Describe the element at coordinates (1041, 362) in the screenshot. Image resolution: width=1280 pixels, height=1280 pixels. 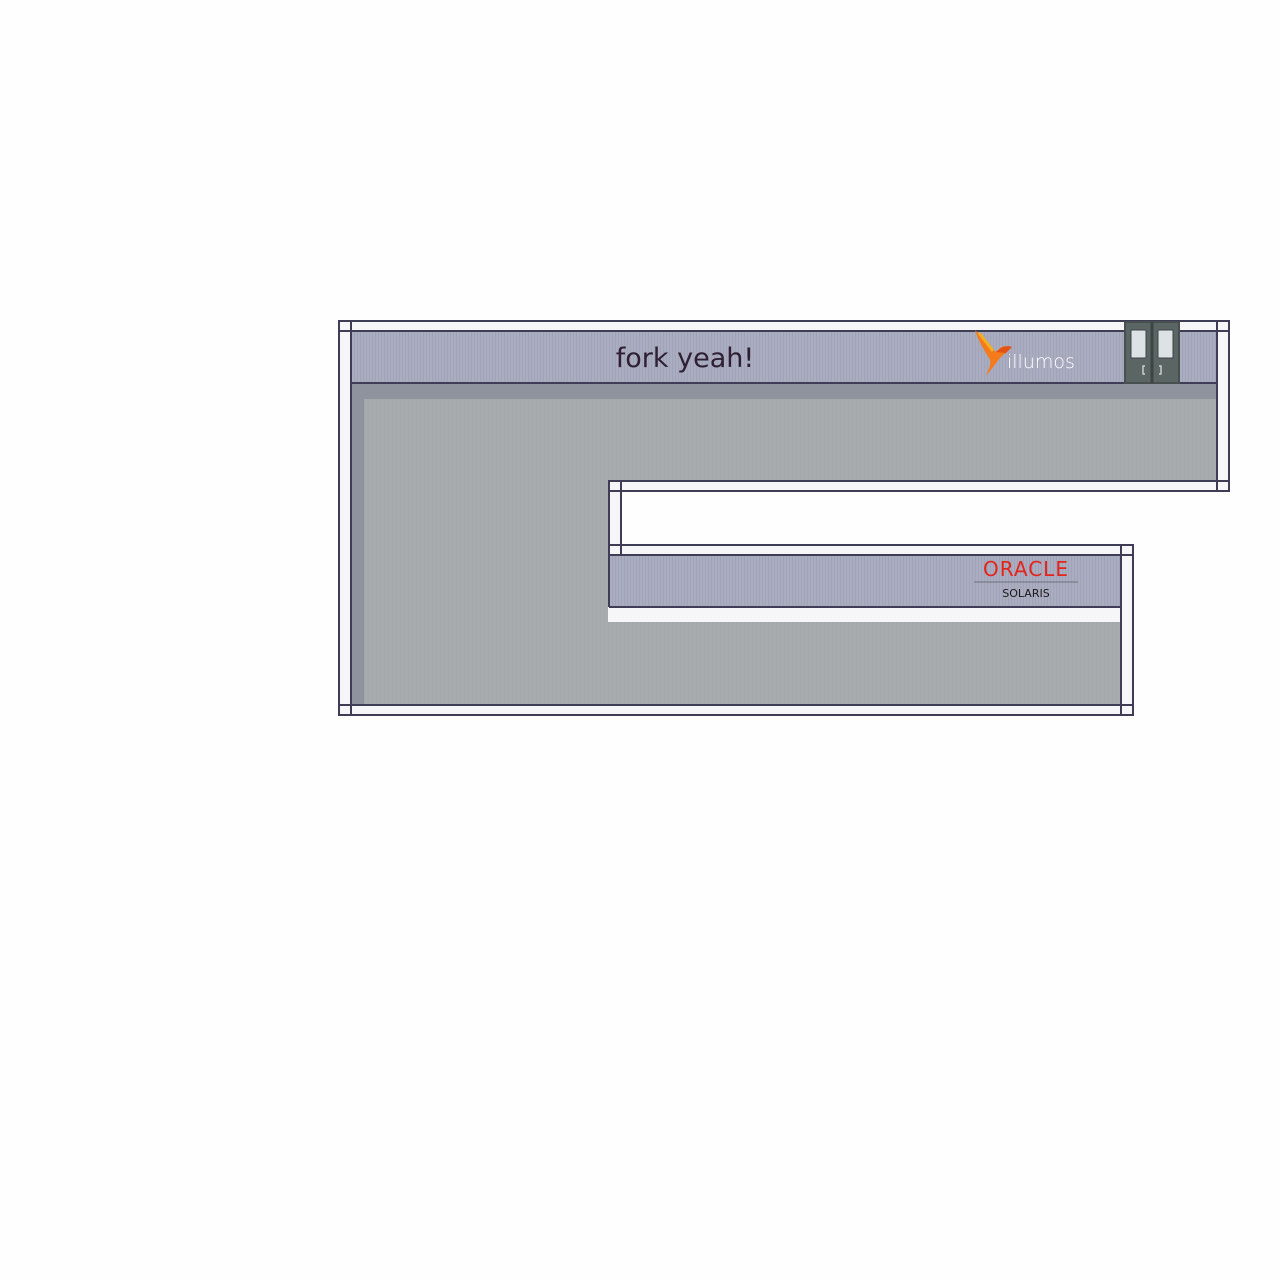
I see `illumos-logo-text: illumos` at that location.